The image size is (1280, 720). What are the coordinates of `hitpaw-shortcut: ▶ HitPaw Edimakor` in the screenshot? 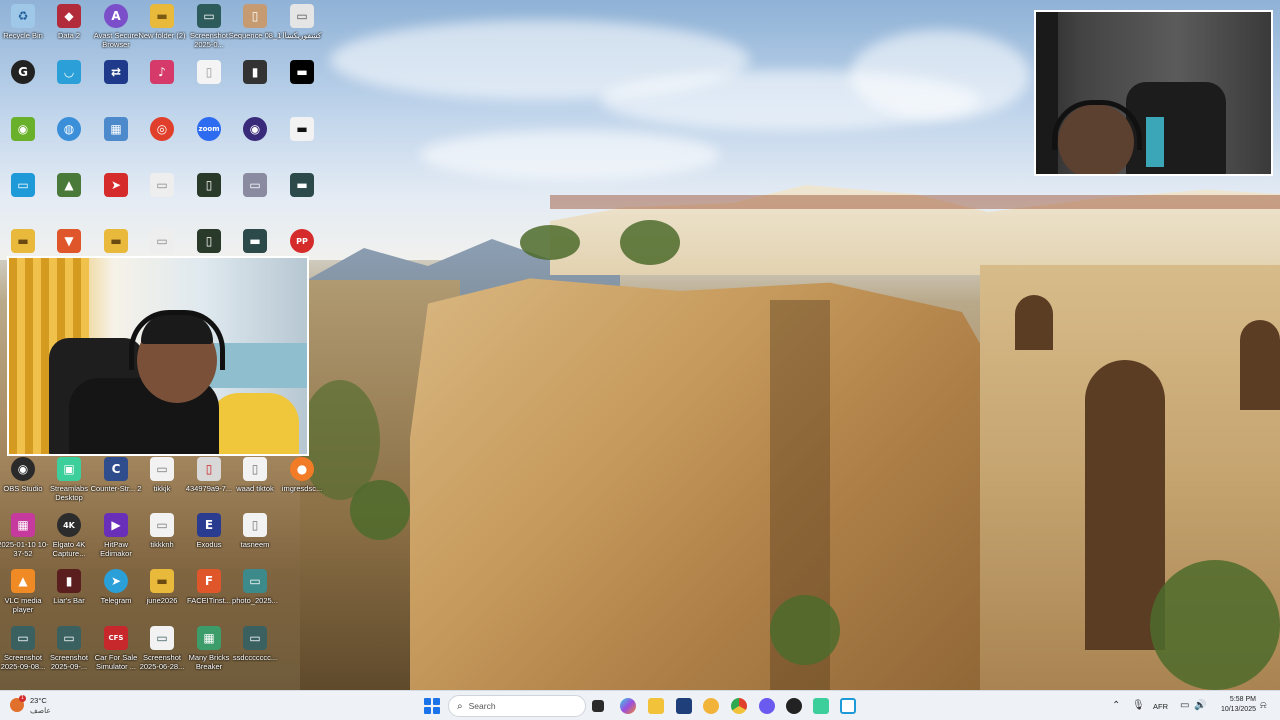 It's located at (116, 538).